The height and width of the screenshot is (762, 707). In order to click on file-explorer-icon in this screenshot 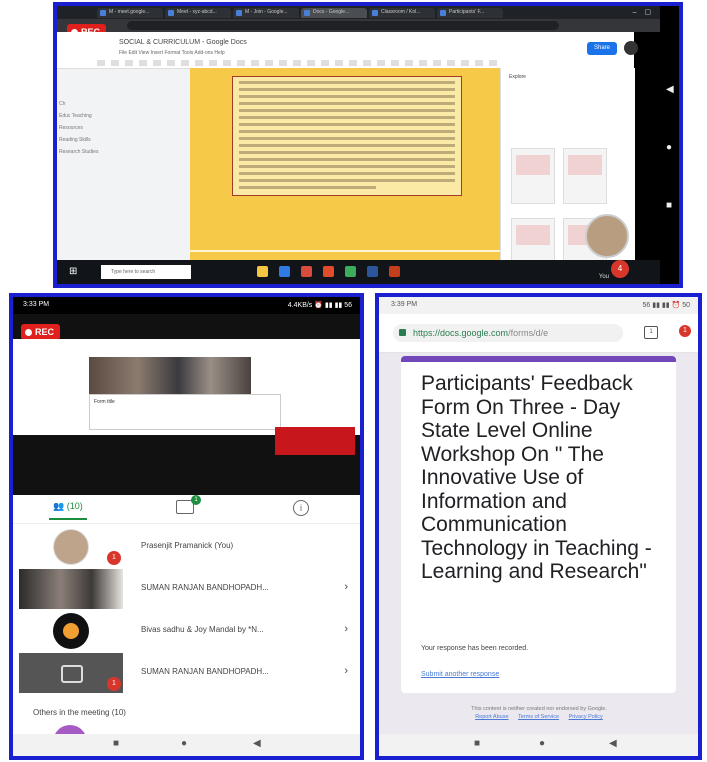, I will do `click(262, 271)`.